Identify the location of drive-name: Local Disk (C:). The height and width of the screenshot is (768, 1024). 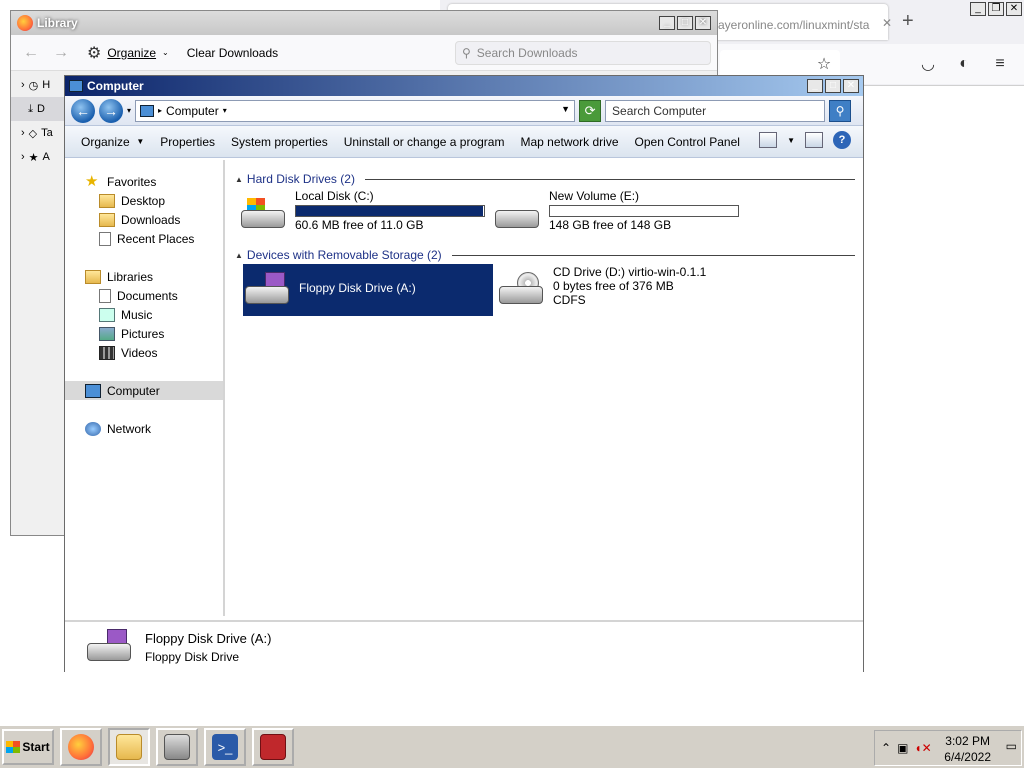
(334, 196).